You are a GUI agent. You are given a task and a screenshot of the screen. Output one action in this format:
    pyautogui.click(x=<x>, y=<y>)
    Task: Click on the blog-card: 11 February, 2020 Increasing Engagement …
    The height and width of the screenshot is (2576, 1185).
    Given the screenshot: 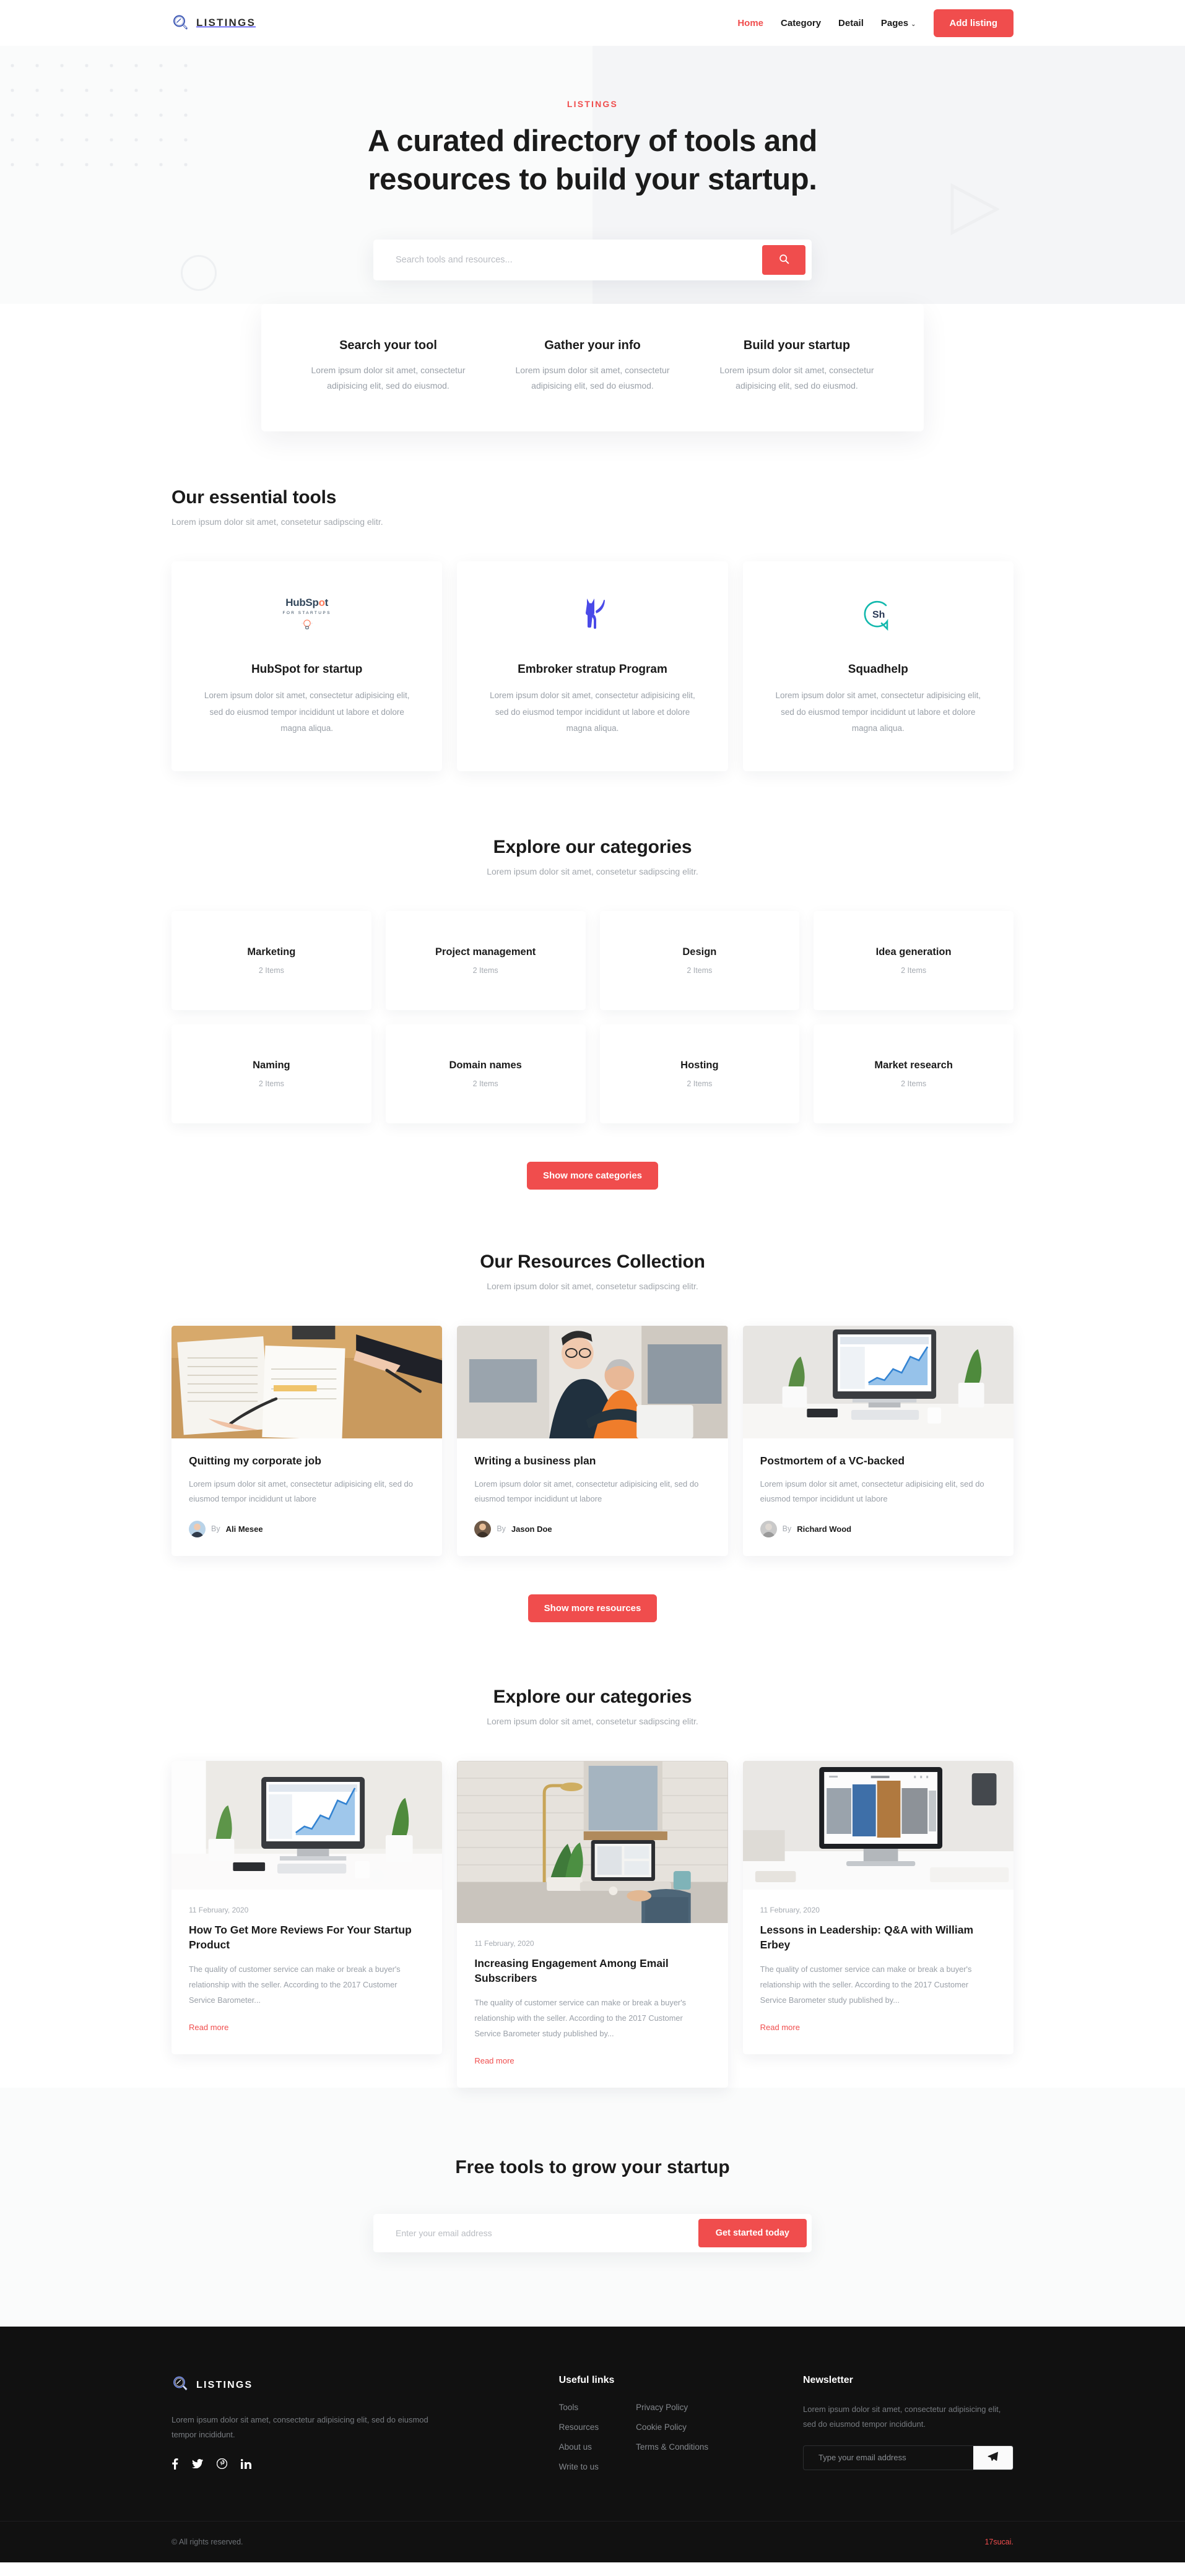 What is the action you would take?
    pyautogui.click(x=592, y=1924)
    